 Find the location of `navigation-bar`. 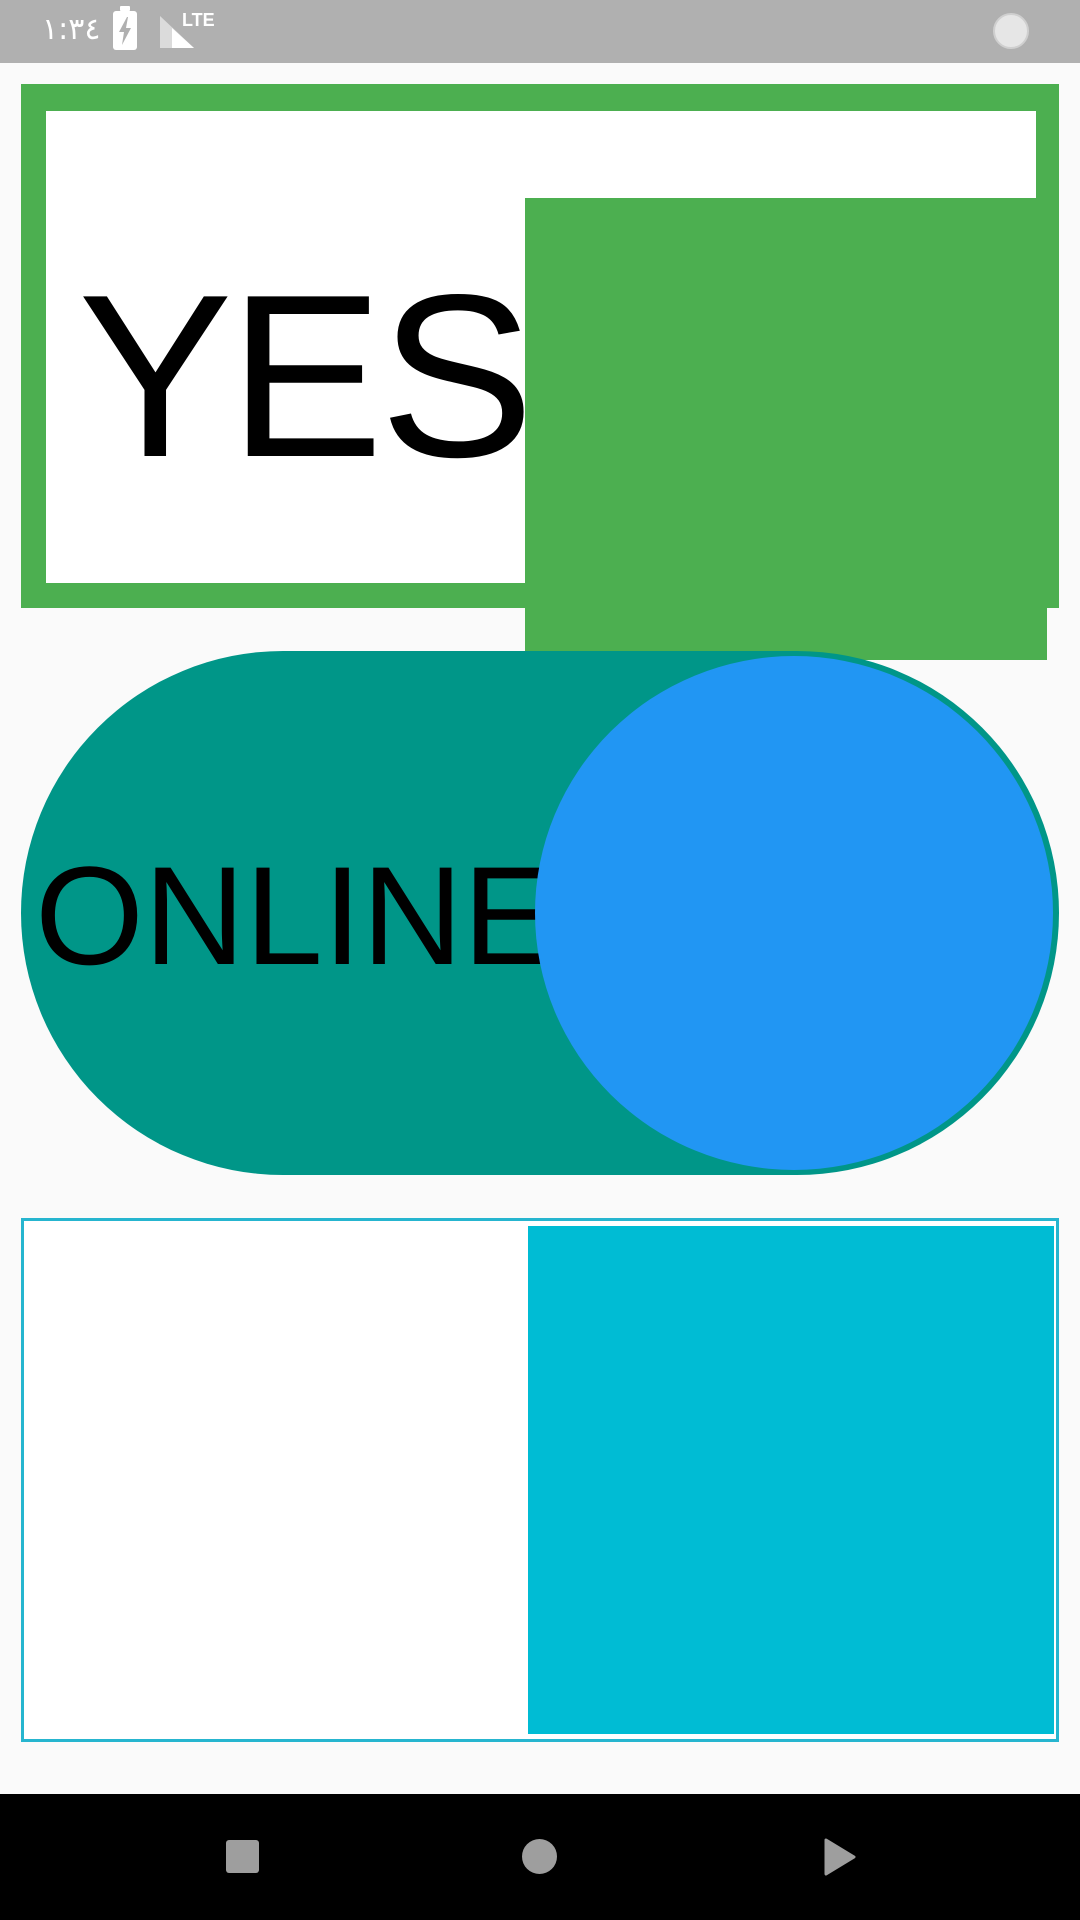

navigation-bar is located at coordinates (540, 1857).